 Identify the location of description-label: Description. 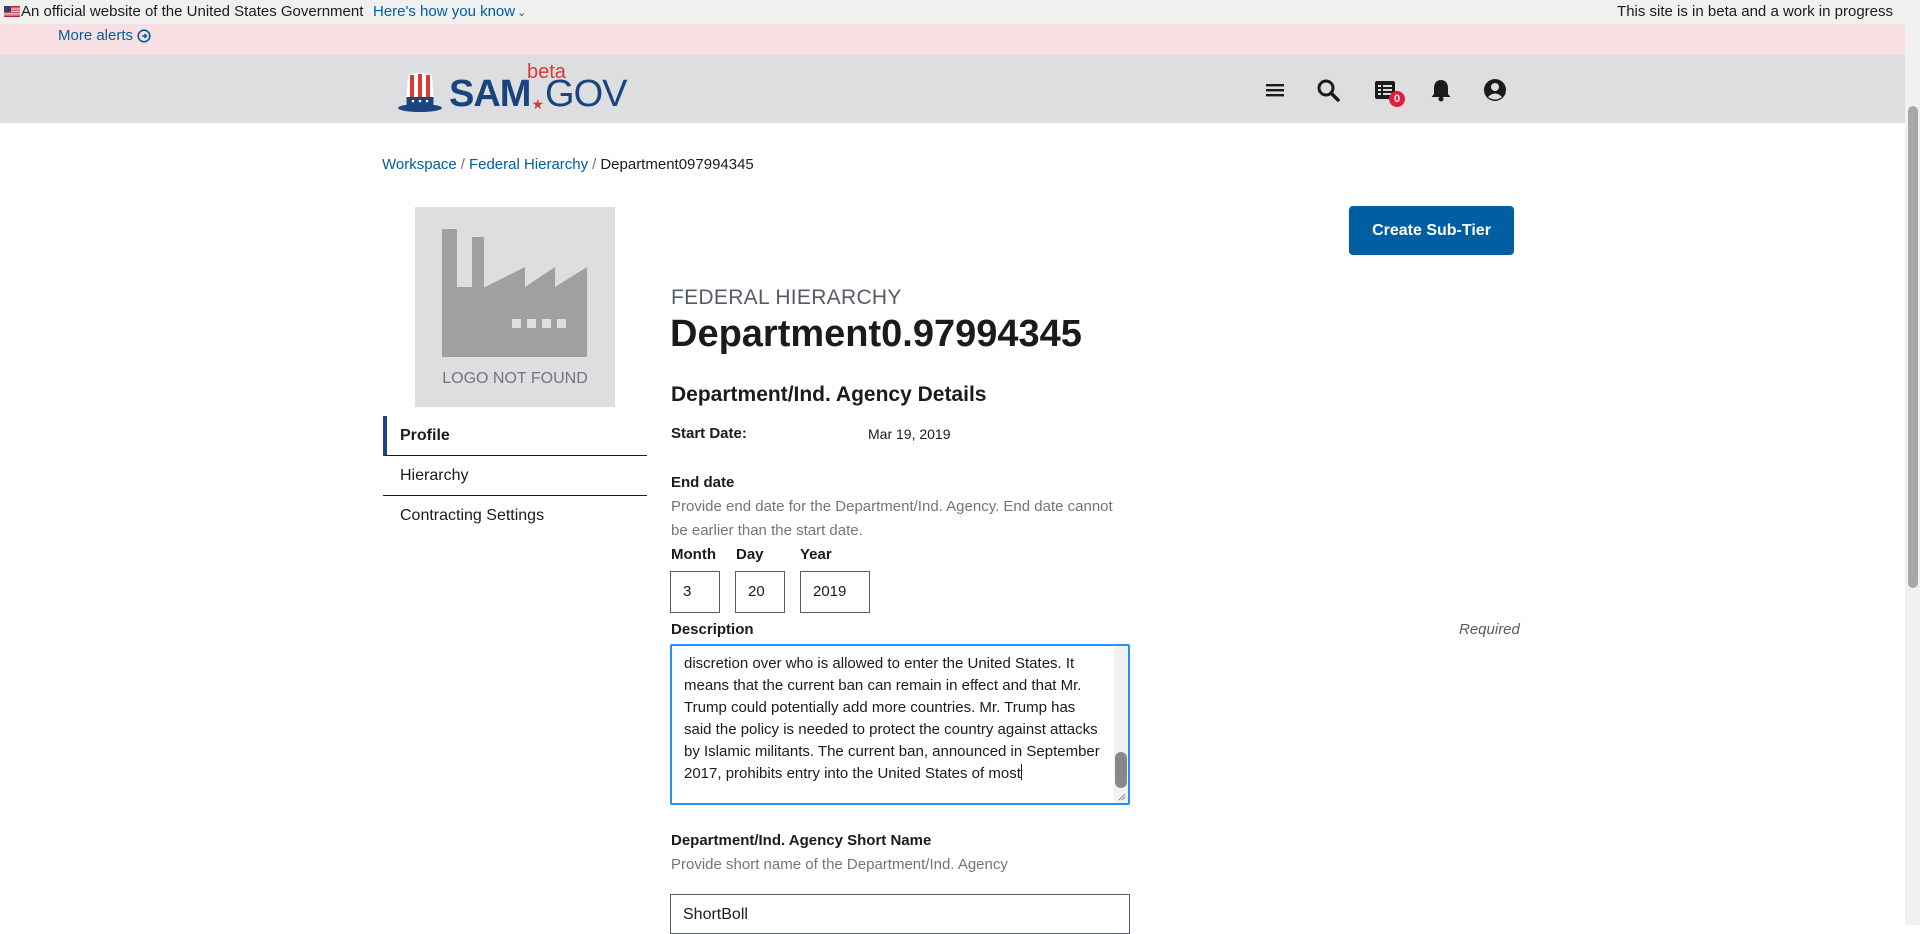
(712, 629).